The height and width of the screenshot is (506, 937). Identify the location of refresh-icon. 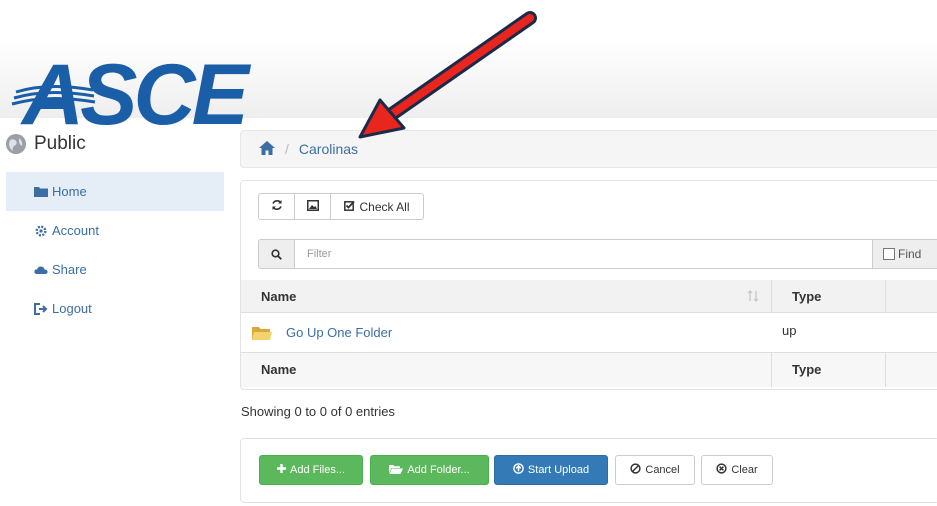
(277, 206).